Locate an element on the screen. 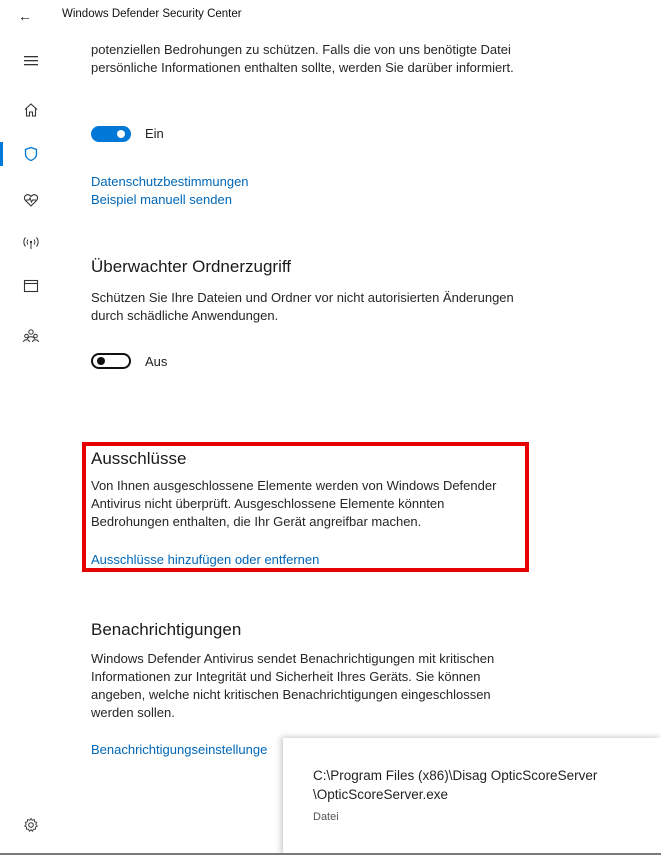  submit-sample-link: Beispiel manuell senden is located at coordinates (161, 199).